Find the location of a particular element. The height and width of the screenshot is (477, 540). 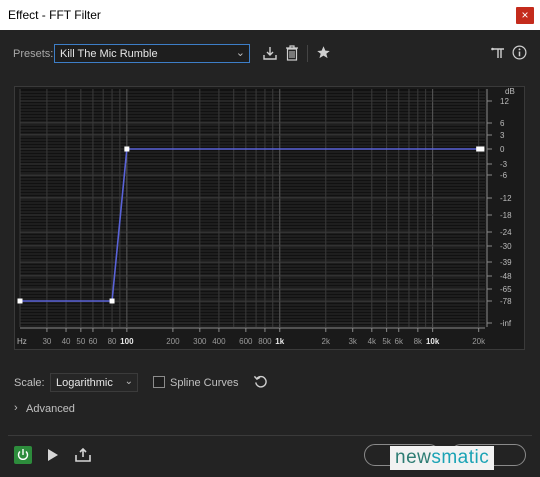

db-tick-label: -30 is located at coordinates (506, 246).